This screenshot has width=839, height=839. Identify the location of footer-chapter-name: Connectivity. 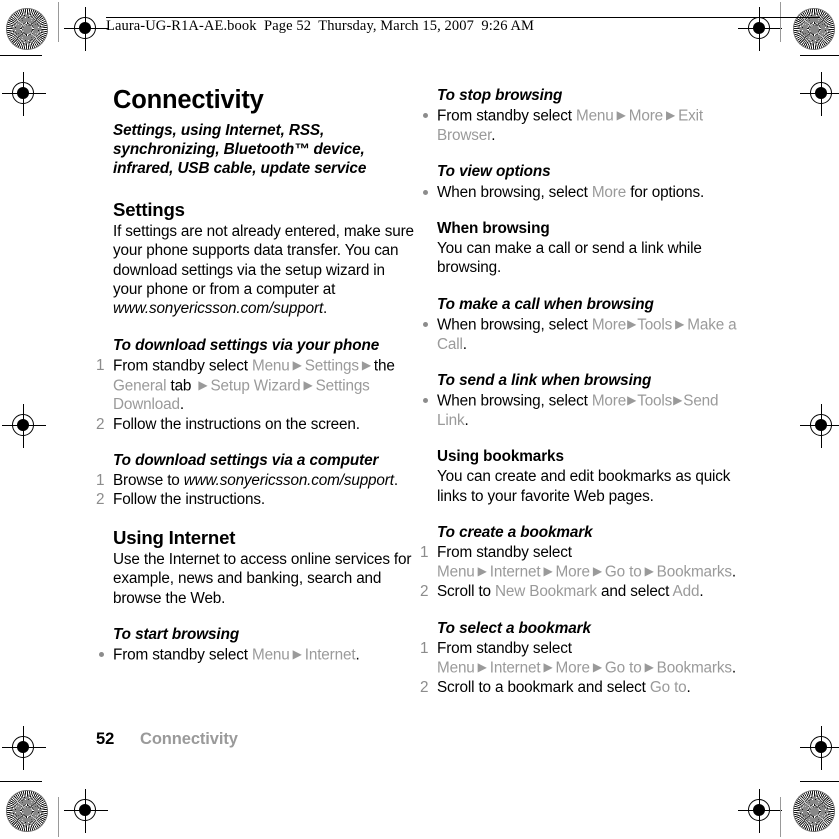
(189, 739).